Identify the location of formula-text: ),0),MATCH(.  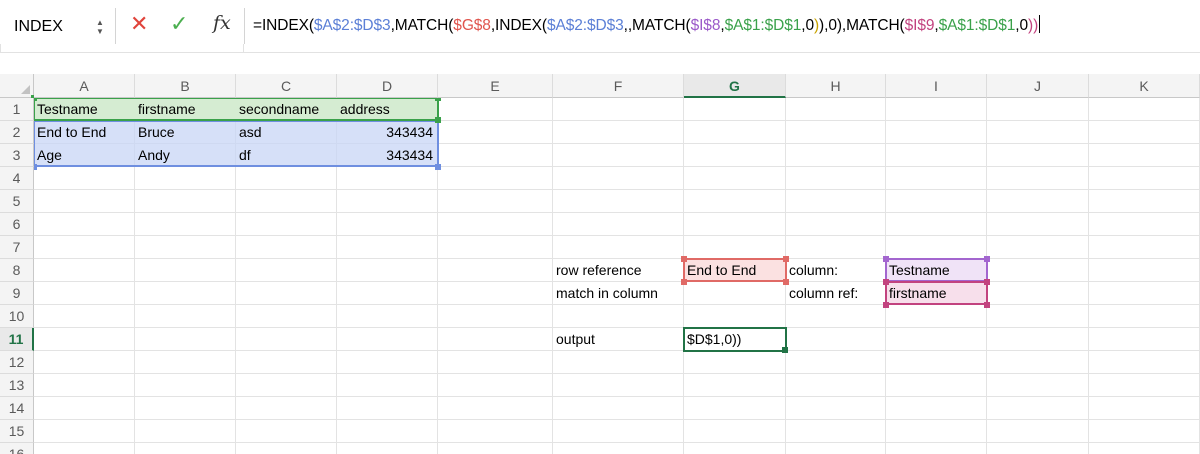
(862, 25).